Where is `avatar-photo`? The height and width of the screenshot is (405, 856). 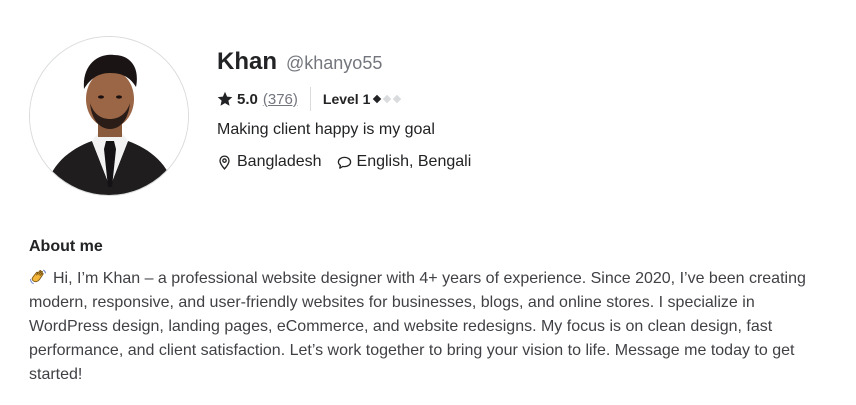 avatar-photo is located at coordinates (109, 116).